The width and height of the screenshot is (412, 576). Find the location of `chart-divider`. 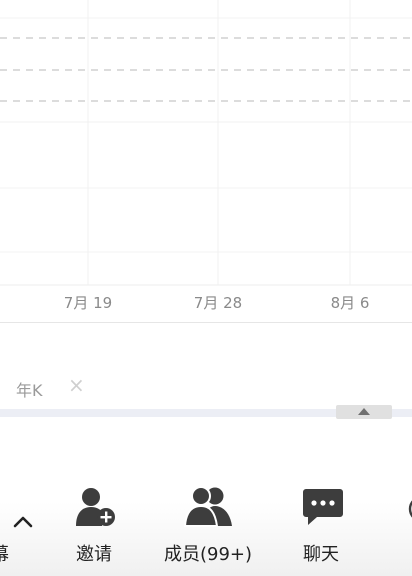

chart-divider is located at coordinates (206, 322).